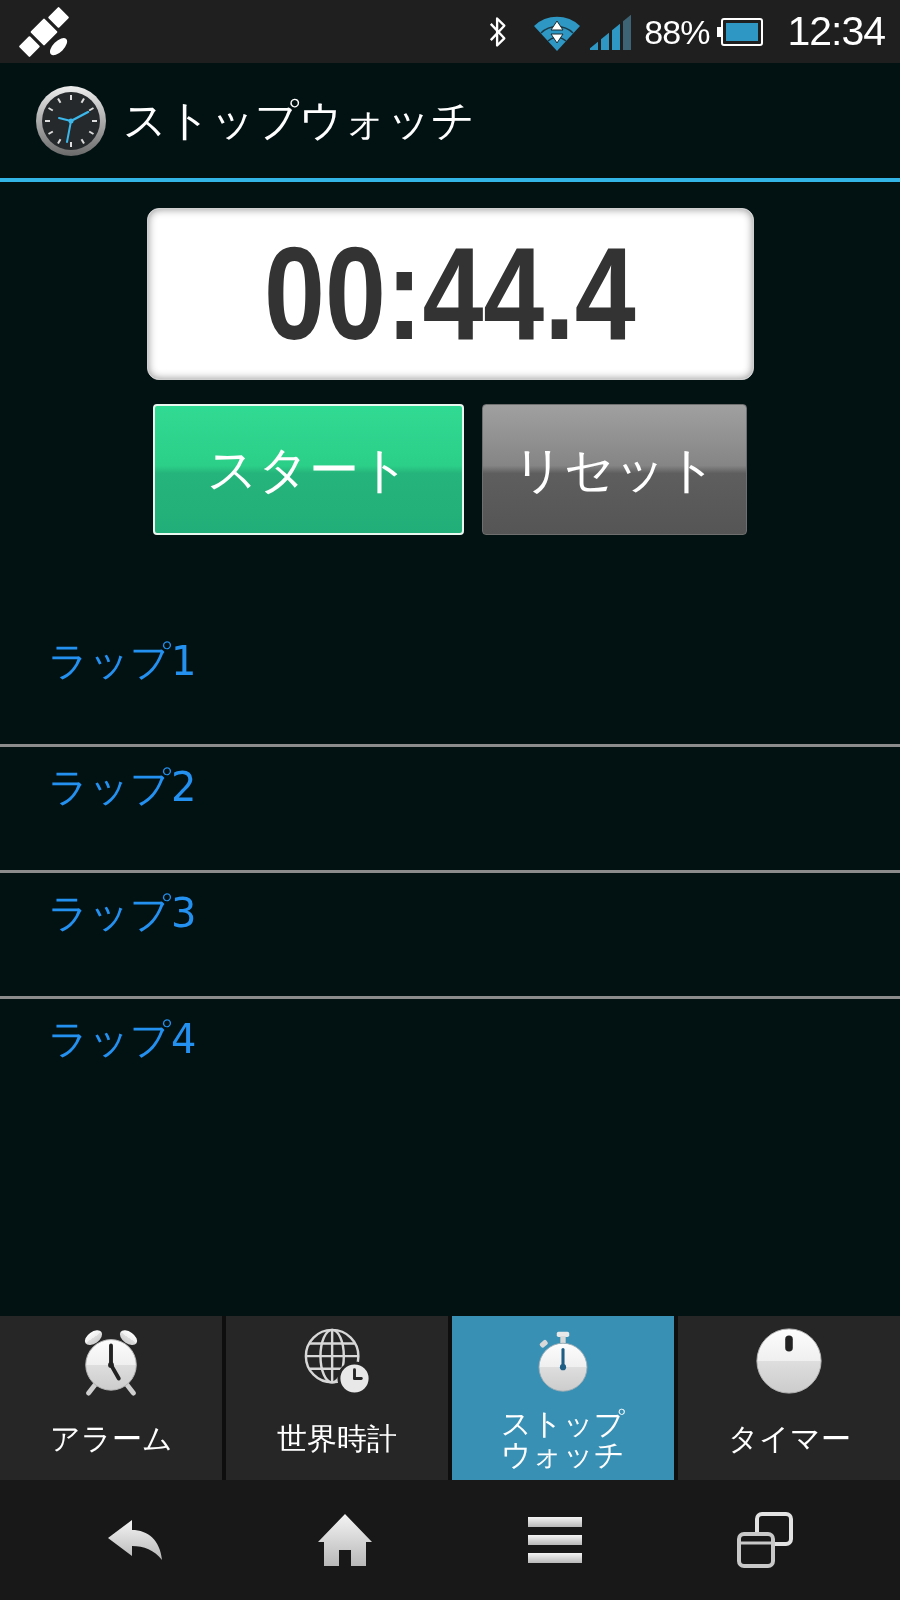 The image size is (900, 1600). Describe the element at coordinates (122, 787) in the screenshot. I see `lap-label: ラップ2` at that location.